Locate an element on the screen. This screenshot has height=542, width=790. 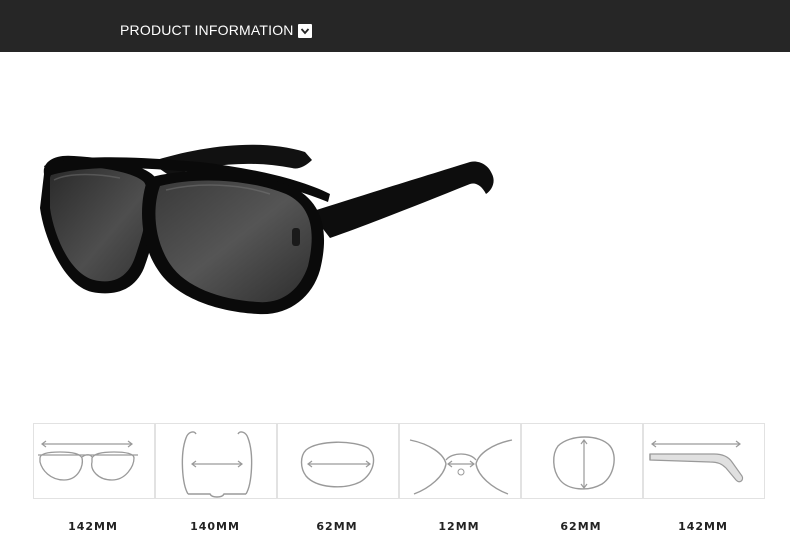
header-bar: PRODUCT INFORMATION is located at coordinates (395, 26).